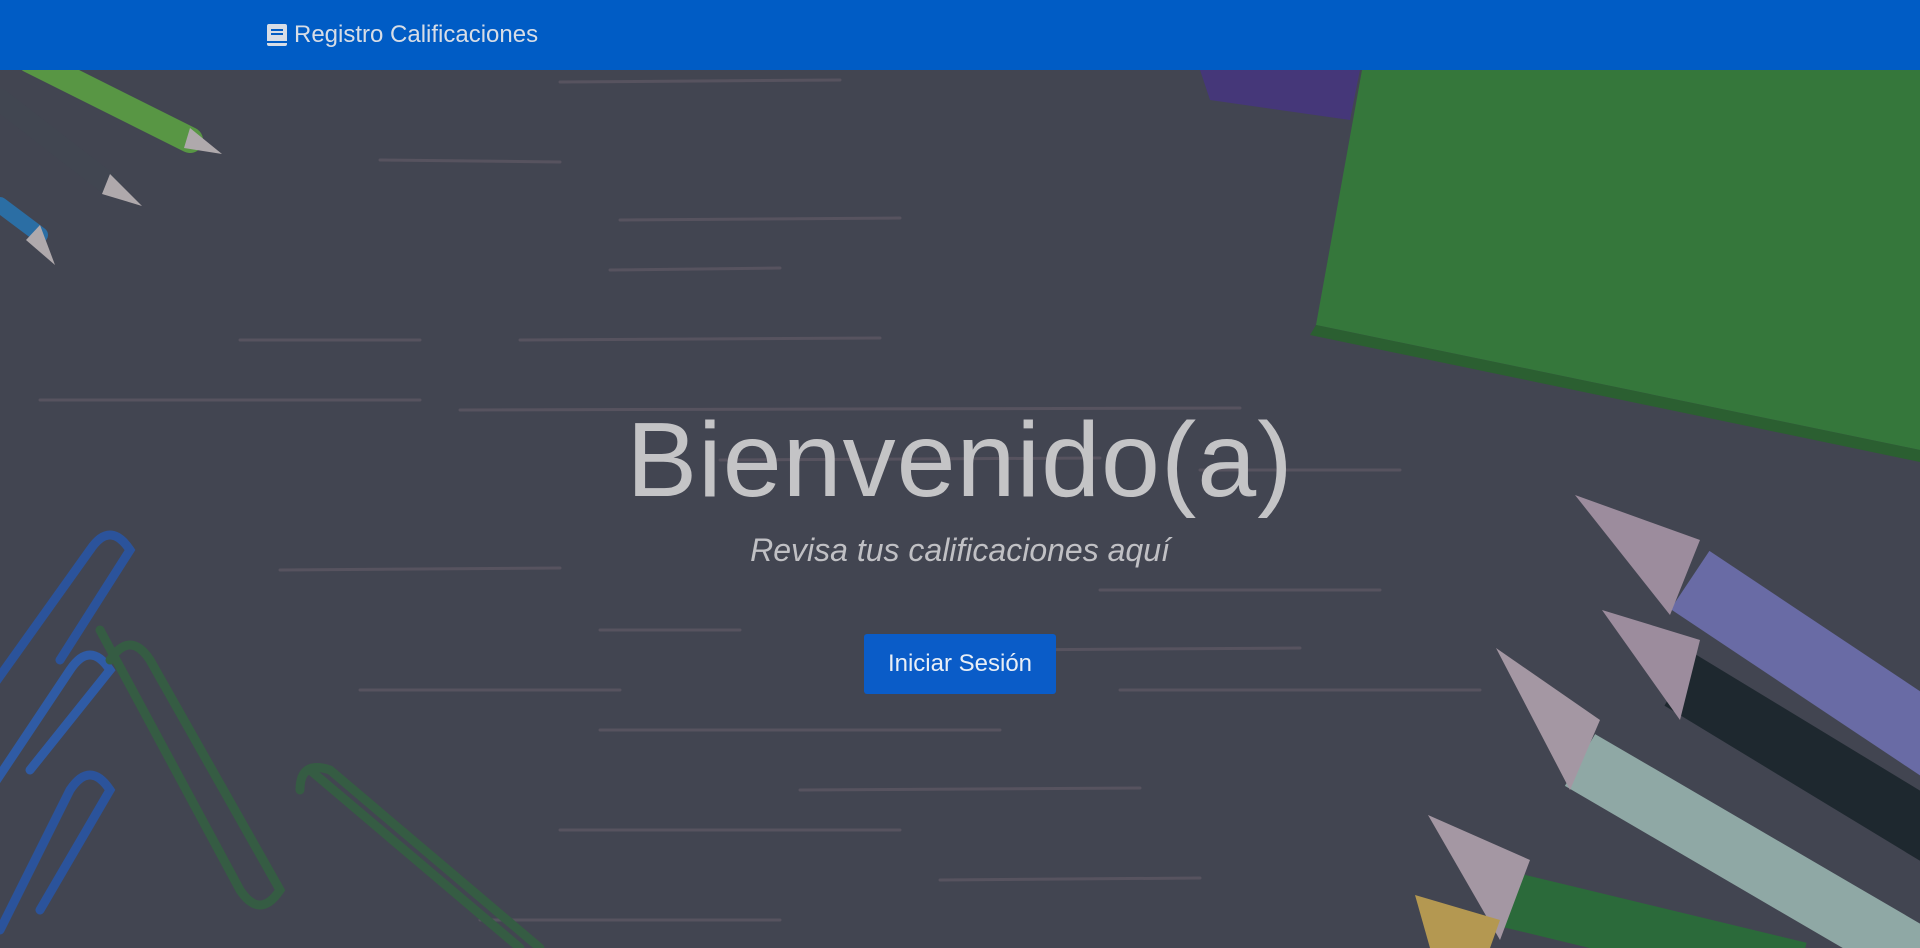 The image size is (1920, 948). I want to click on book-icon, so click(277, 35).